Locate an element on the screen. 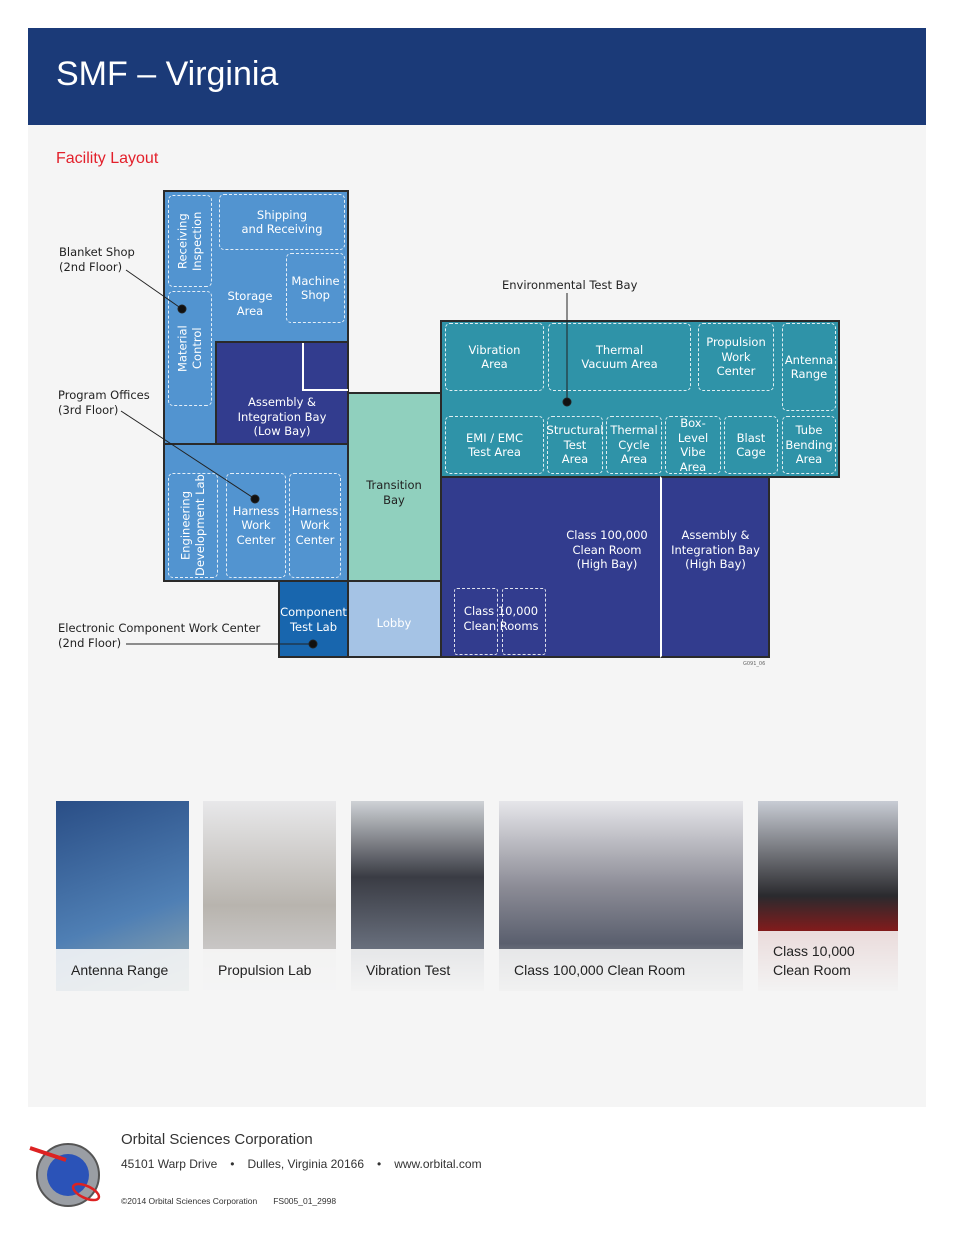  callout-blanket-shop: Blanket Shop (2nd Floor) is located at coordinates (97, 259).